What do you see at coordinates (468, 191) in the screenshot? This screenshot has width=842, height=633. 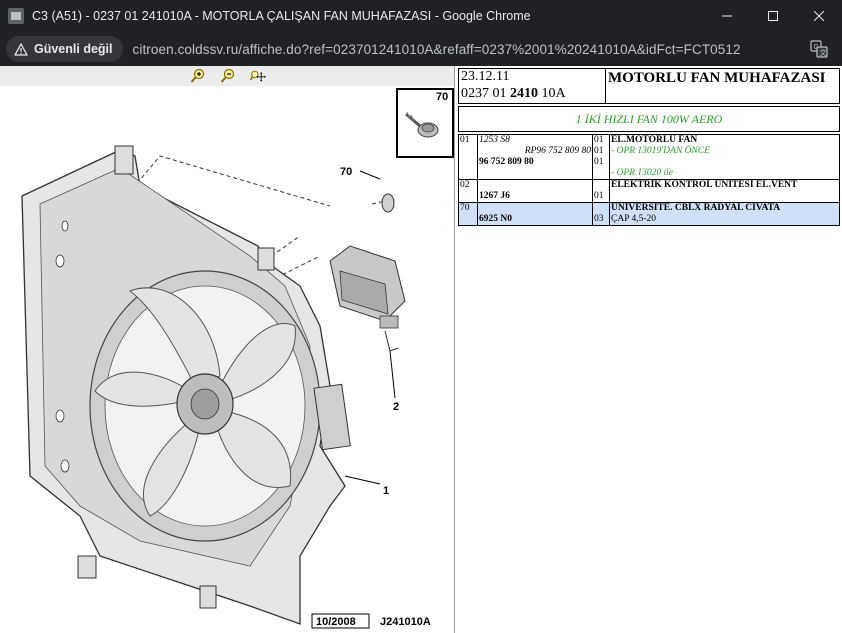 I see `part-number: 02` at bounding box center [468, 191].